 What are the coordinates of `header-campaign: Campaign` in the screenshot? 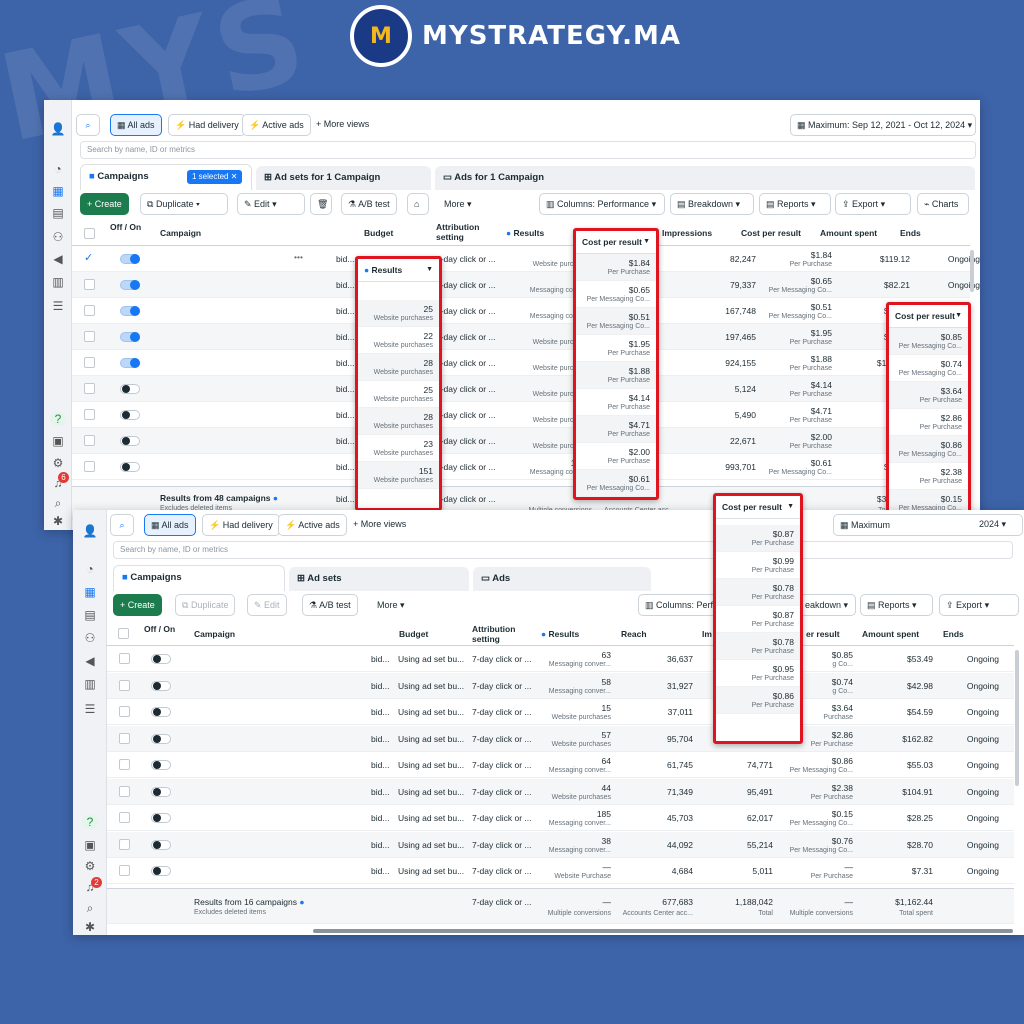 It's located at (214, 634).